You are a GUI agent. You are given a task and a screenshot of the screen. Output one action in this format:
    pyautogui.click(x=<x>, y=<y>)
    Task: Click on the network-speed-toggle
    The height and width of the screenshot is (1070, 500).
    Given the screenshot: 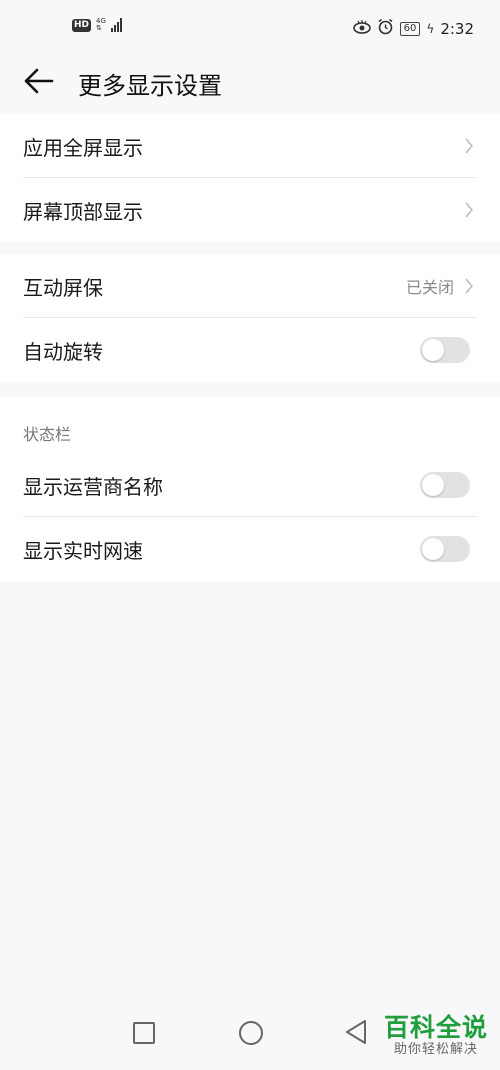 What is the action you would take?
    pyautogui.click(x=445, y=549)
    